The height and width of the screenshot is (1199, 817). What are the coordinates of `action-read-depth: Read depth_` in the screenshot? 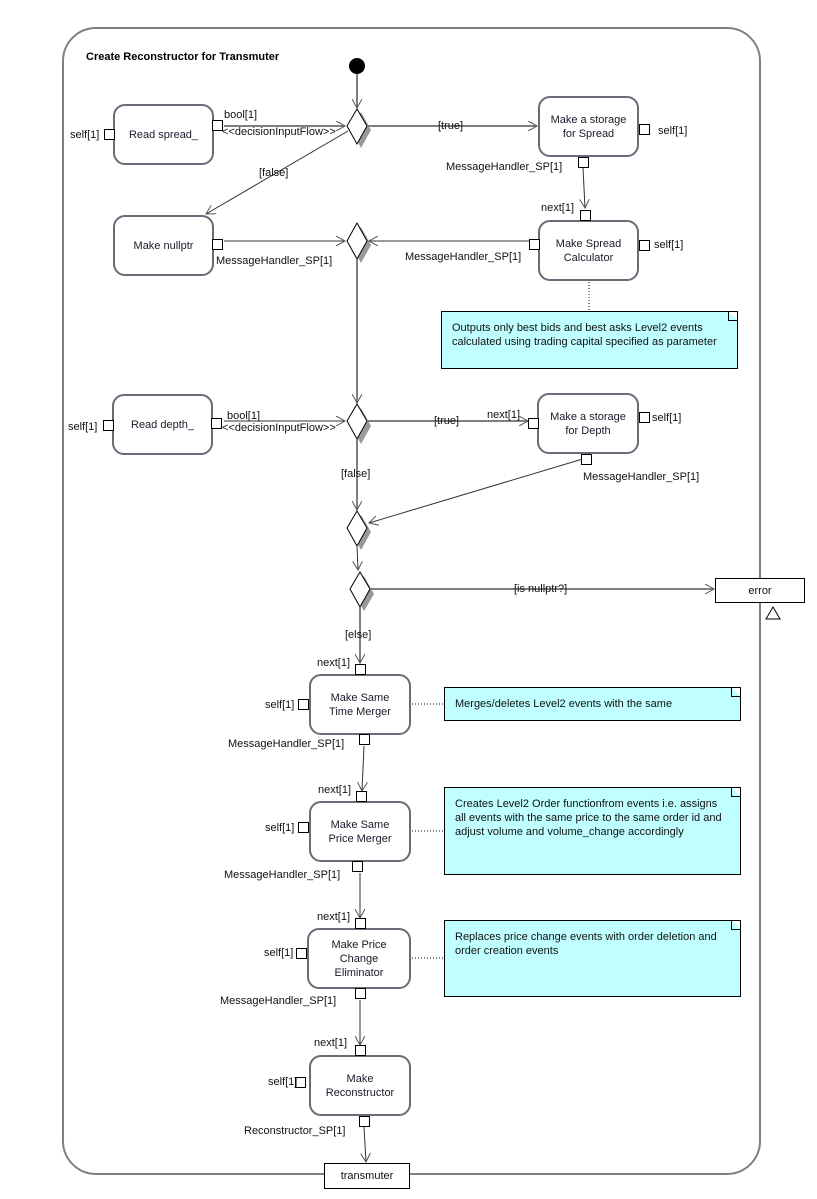 It's located at (162, 424).